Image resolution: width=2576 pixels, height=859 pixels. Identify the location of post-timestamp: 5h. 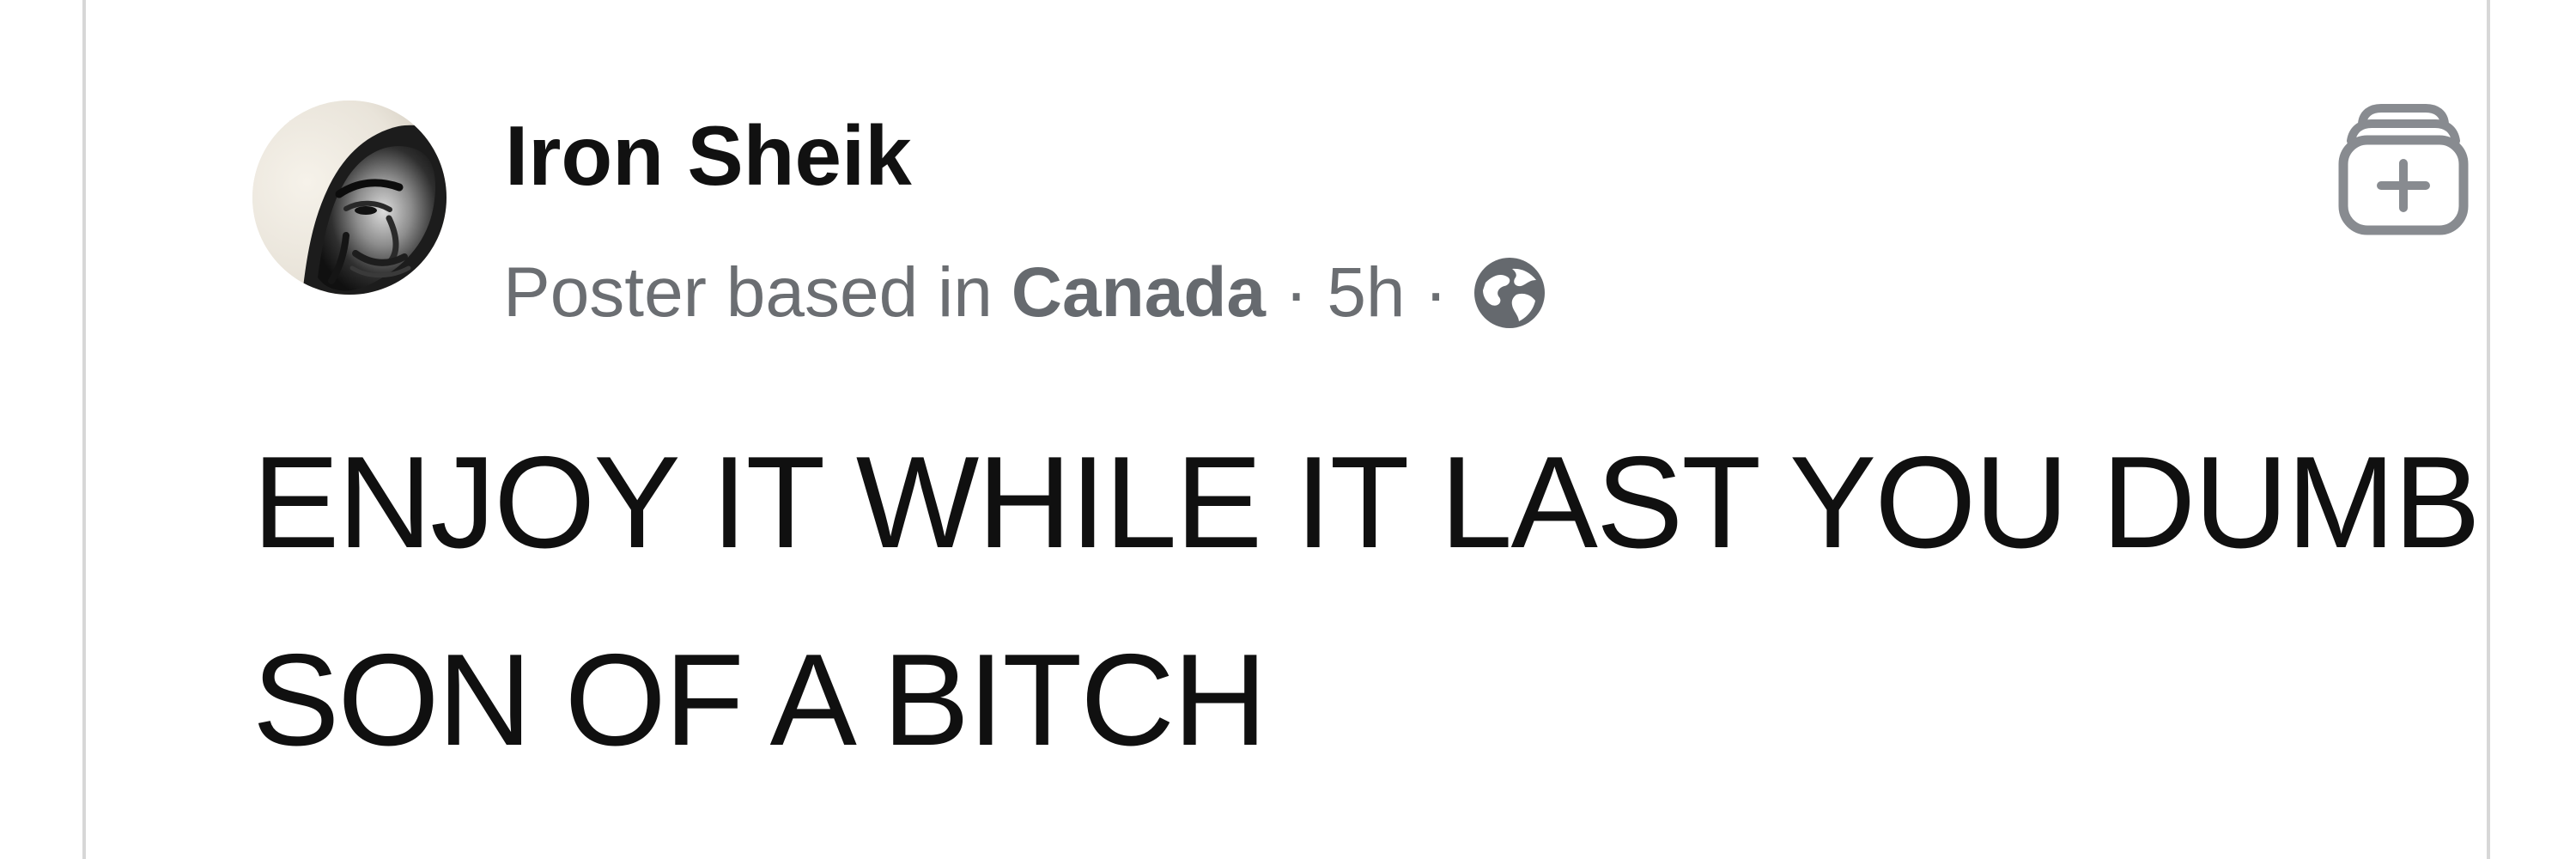
(1366, 293).